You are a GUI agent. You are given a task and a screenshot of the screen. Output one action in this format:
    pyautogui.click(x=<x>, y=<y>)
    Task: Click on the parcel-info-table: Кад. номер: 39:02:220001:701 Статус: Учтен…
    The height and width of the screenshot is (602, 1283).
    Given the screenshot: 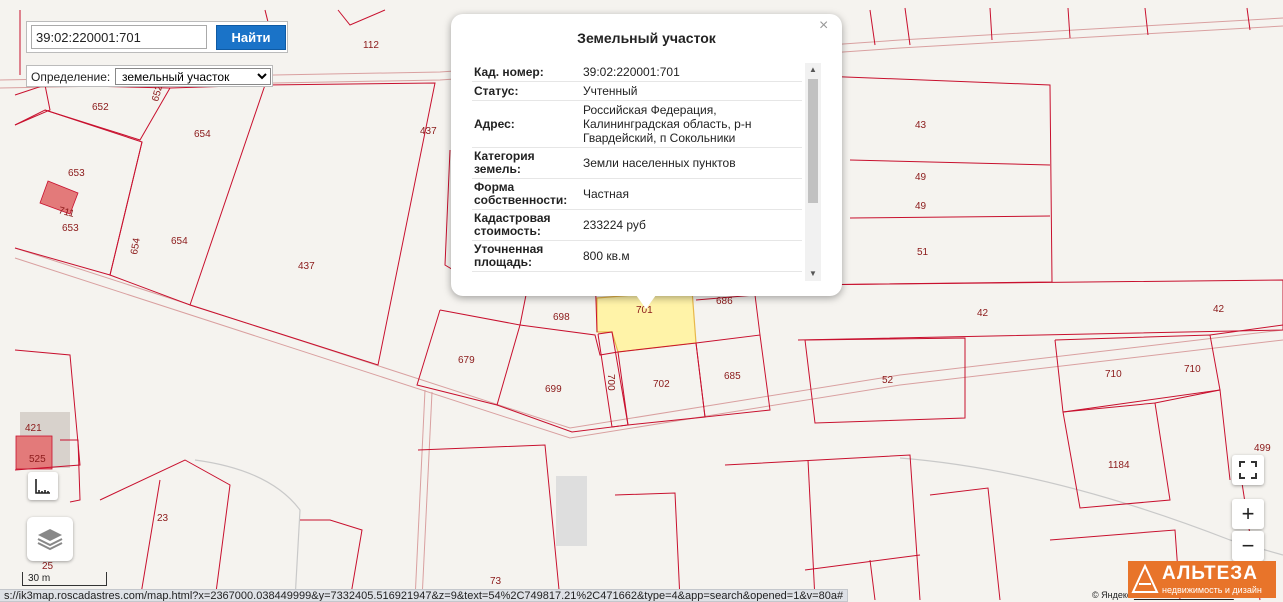 What is the action you would take?
    pyautogui.click(x=637, y=167)
    